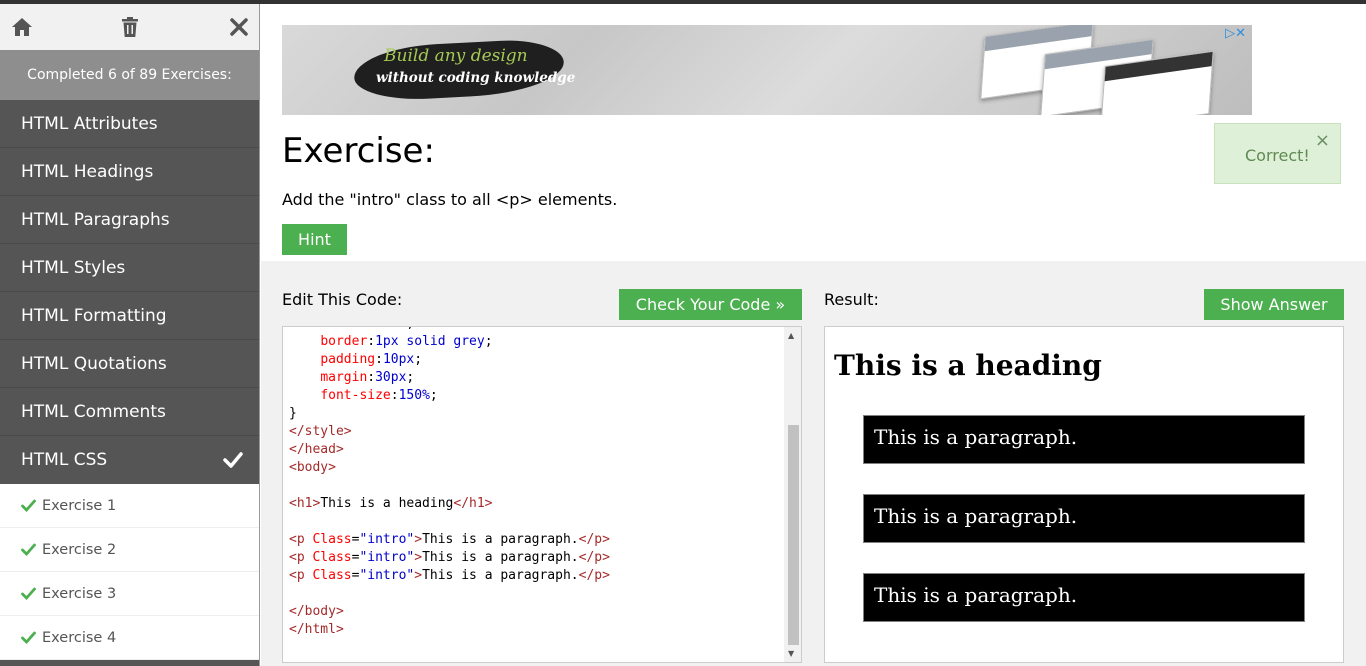 This screenshot has width=1366, height=666. What do you see at coordinates (94, 315) in the screenshot?
I see `sidebar-item-label: HTML Formatting` at bounding box center [94, 315].